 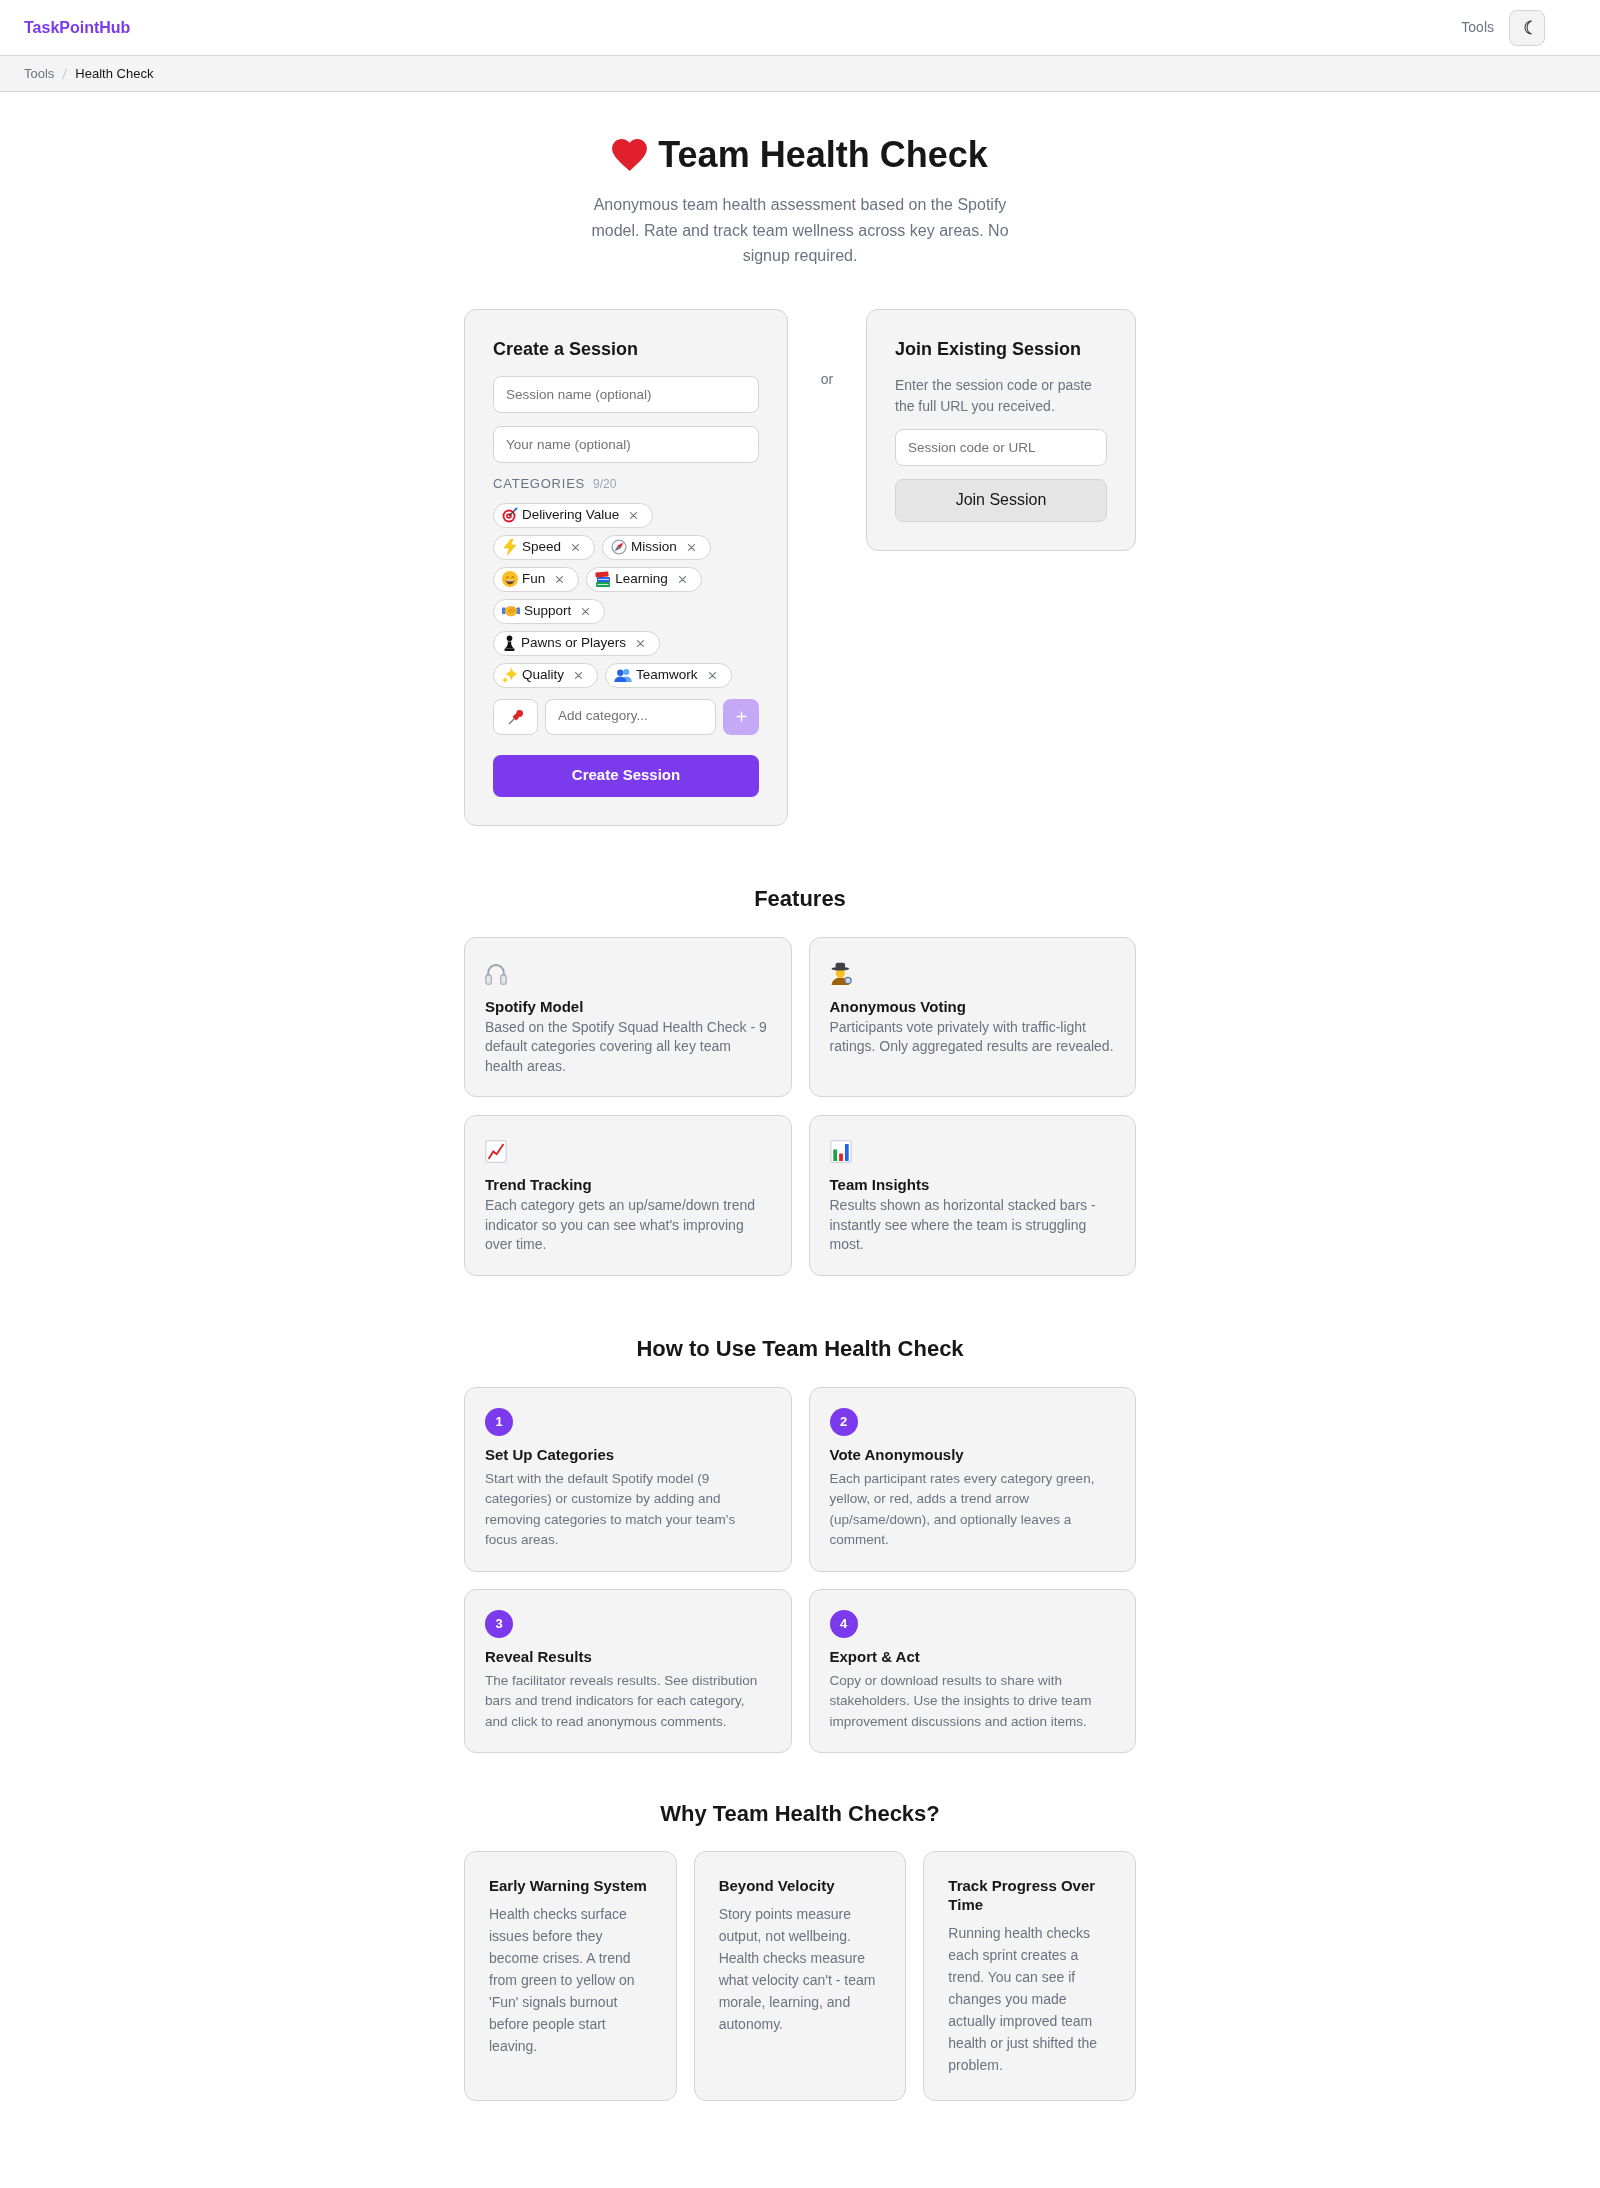 I want to click on headphones-icon, so click(x=496, y=973).